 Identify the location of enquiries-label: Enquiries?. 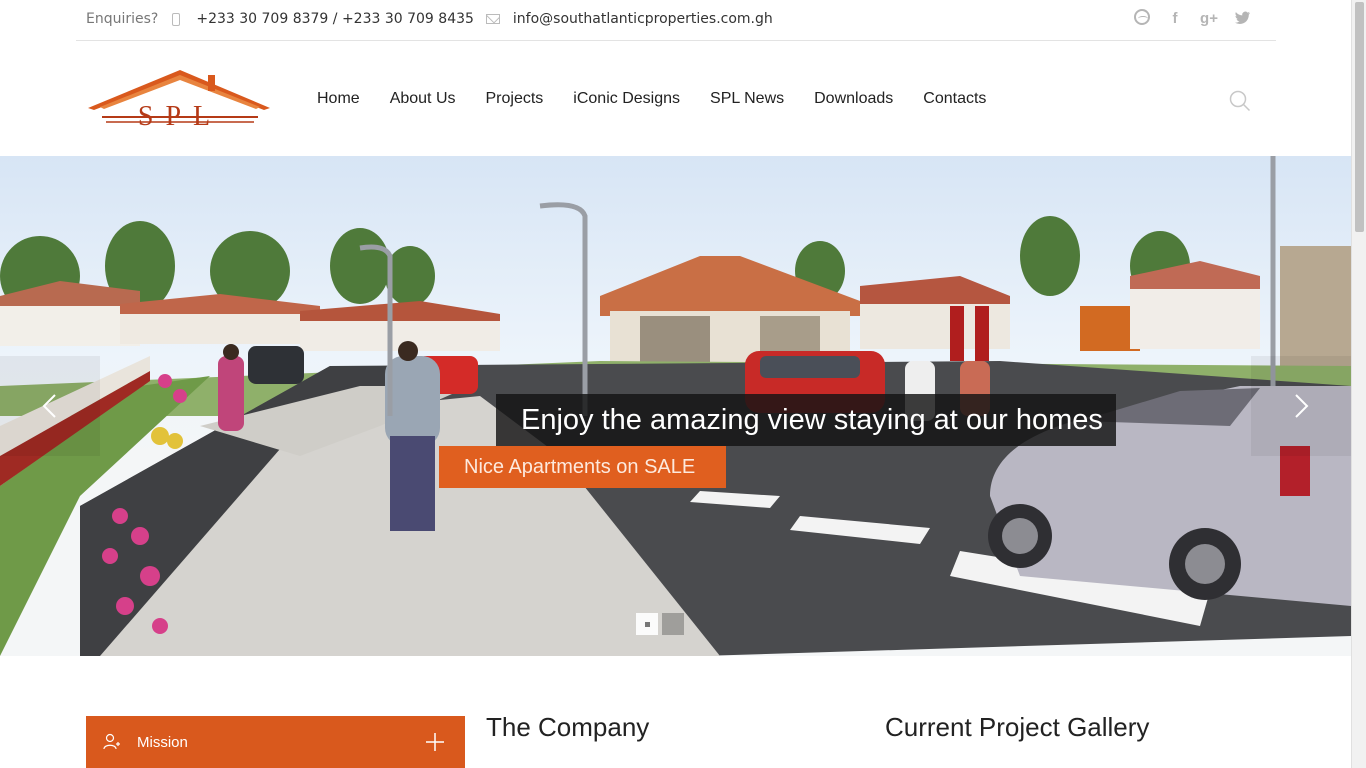
(122, 19).